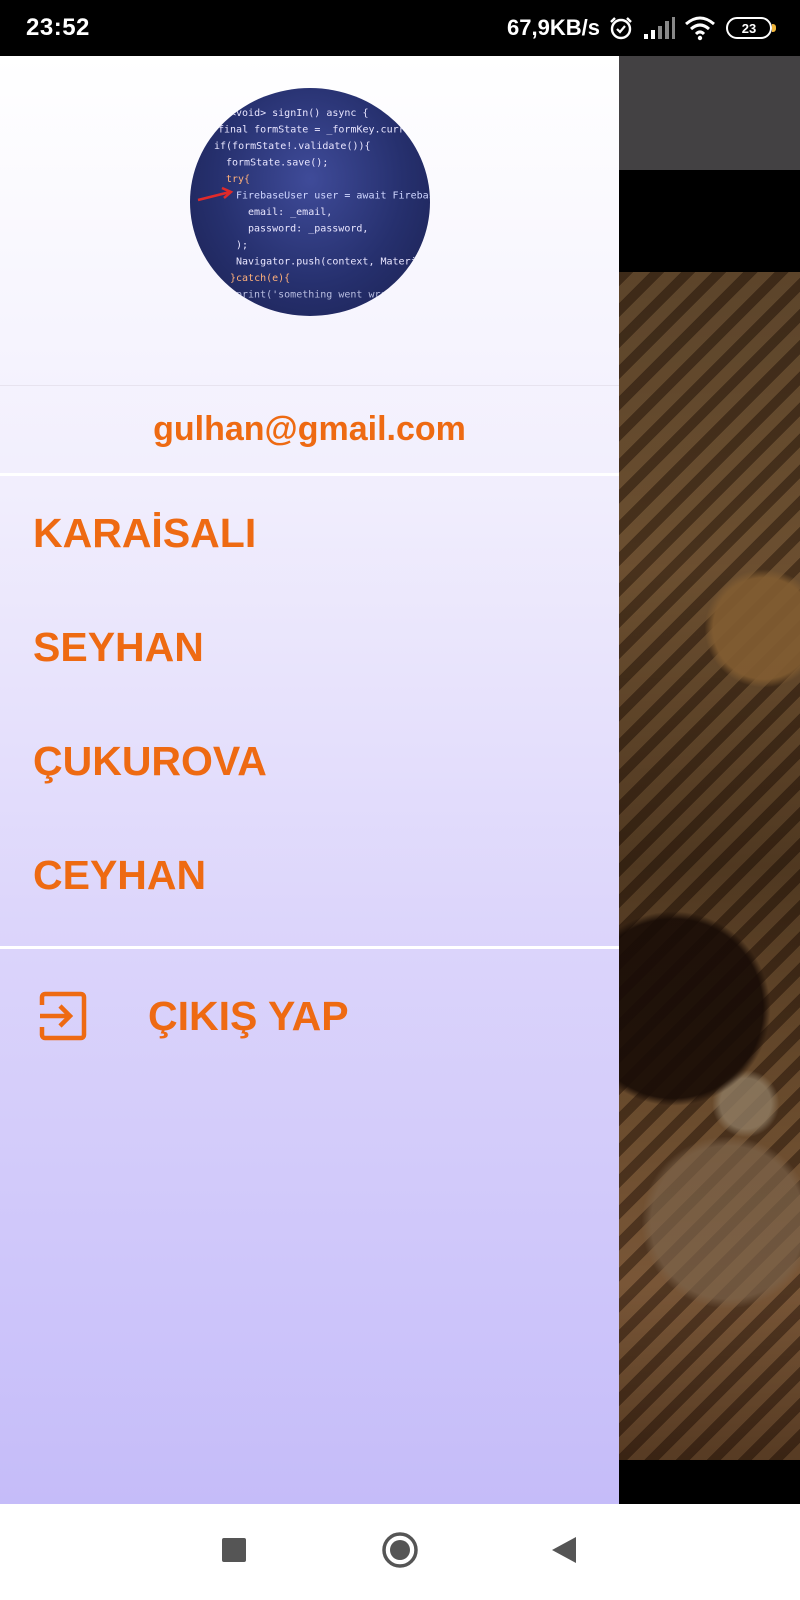 The image size is (800, 1600). I want to click on avatar-code-line: print('something went wrong'), so click(323, 295).